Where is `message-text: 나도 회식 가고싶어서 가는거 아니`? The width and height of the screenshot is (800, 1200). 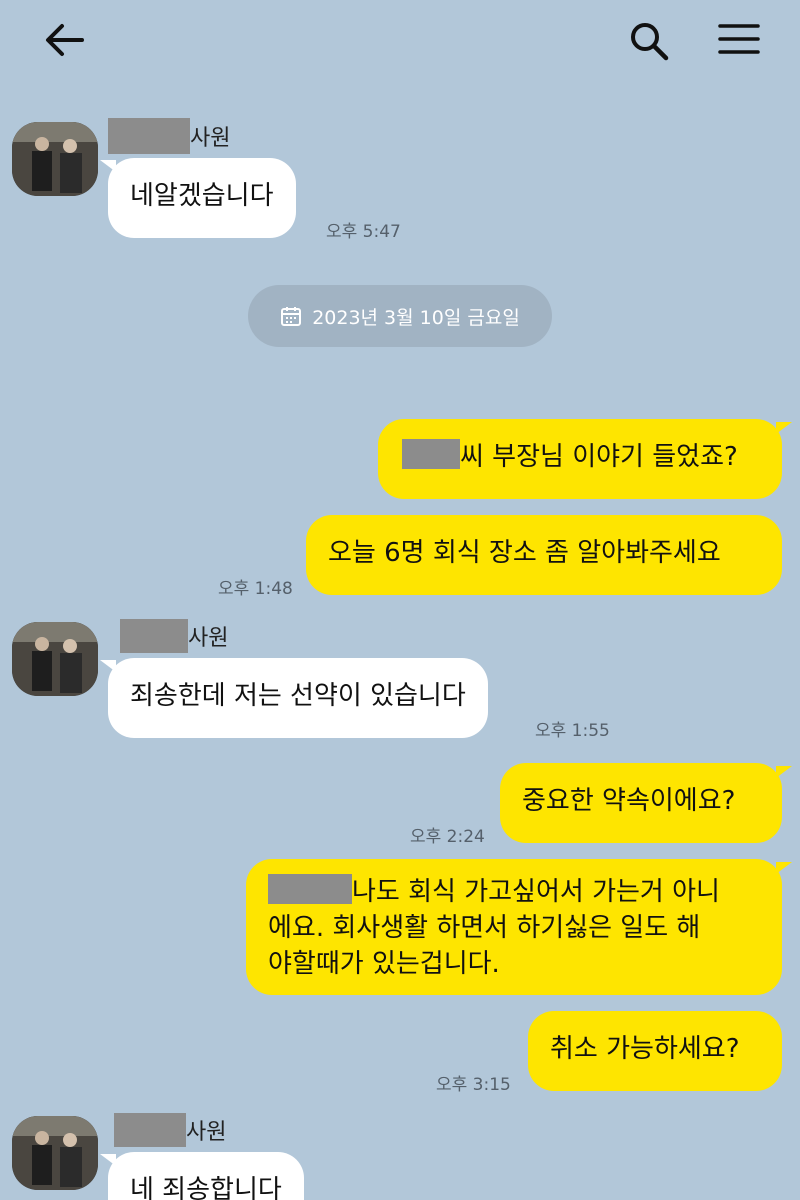
message-text: 나도 회식 가고싶어서 가는거 아니 is located at coordinates (536, 892).